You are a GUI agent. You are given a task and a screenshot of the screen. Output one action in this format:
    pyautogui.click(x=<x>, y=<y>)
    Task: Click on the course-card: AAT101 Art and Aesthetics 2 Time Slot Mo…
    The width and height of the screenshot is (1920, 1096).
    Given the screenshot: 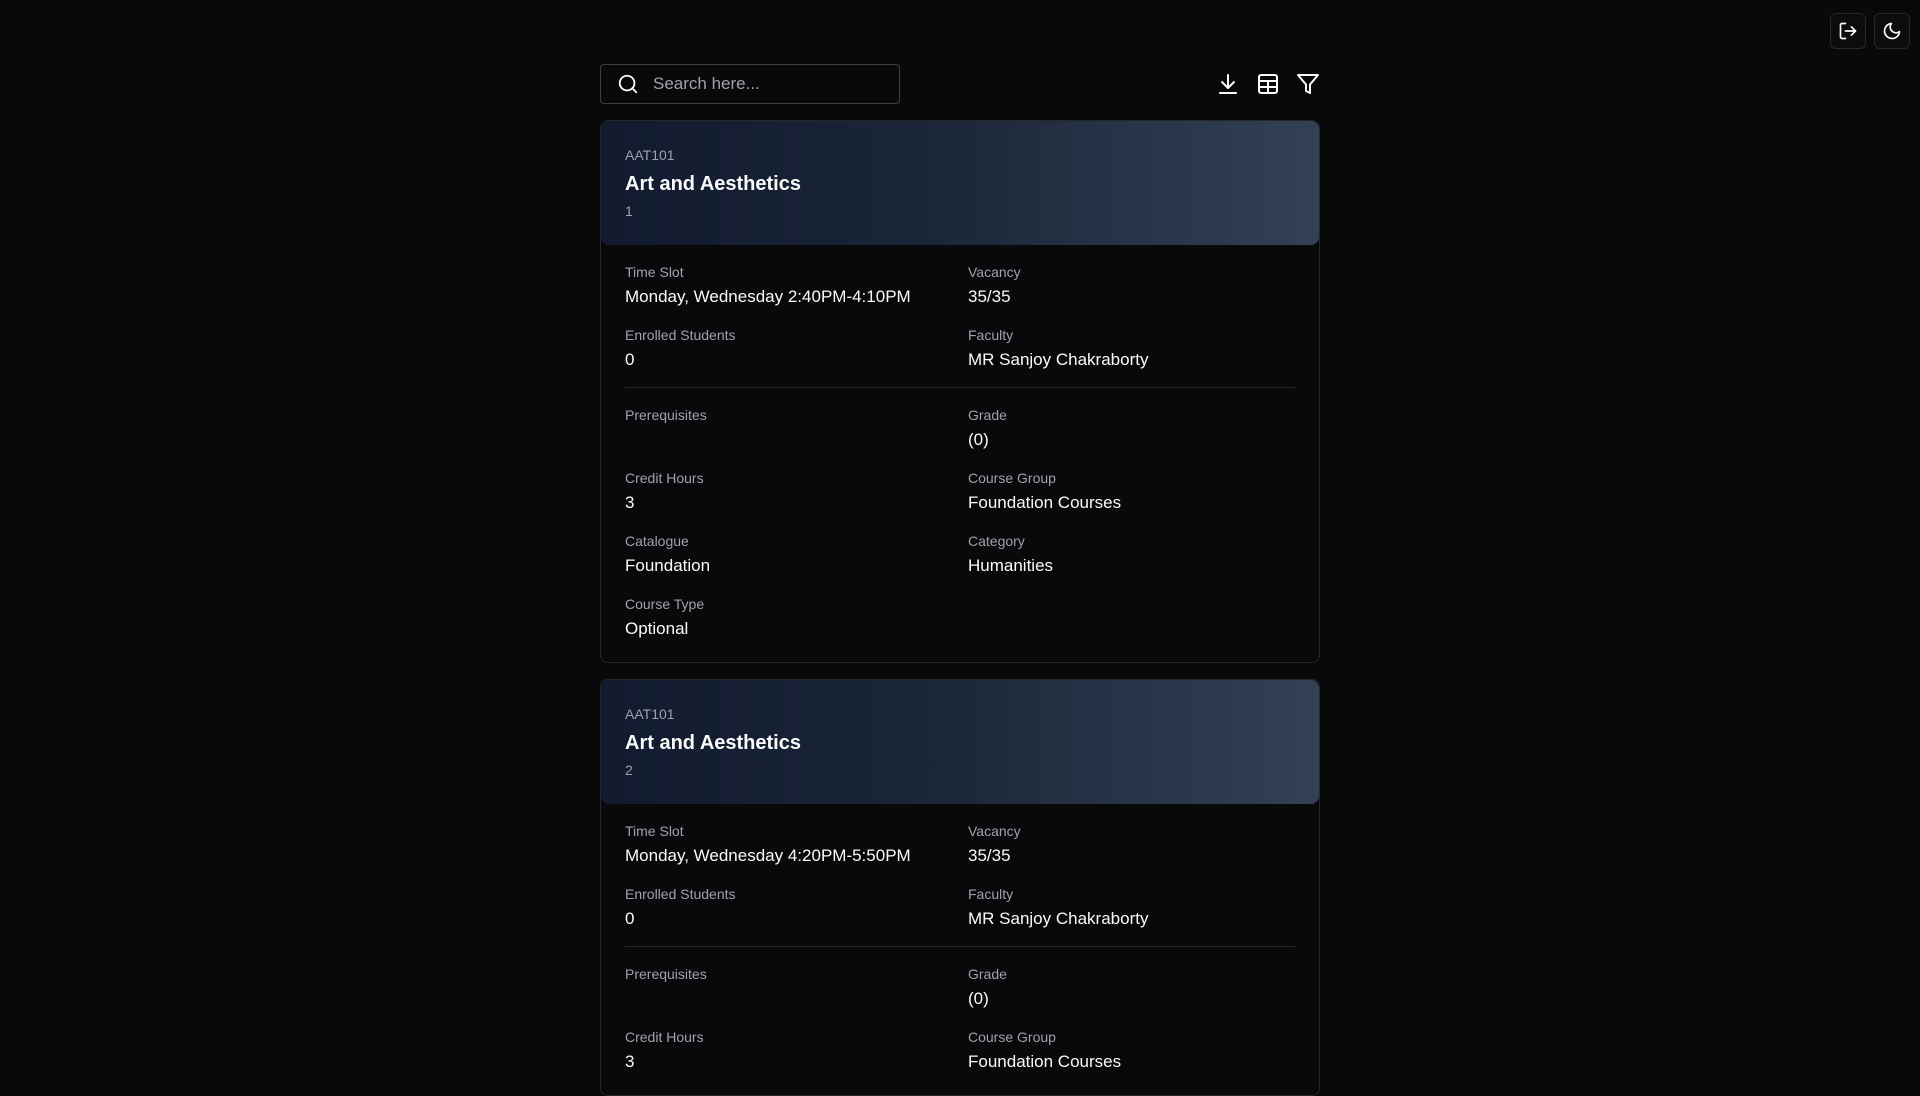 What is the action you would take?
    pyautogui.click(x=960, y=887)
    